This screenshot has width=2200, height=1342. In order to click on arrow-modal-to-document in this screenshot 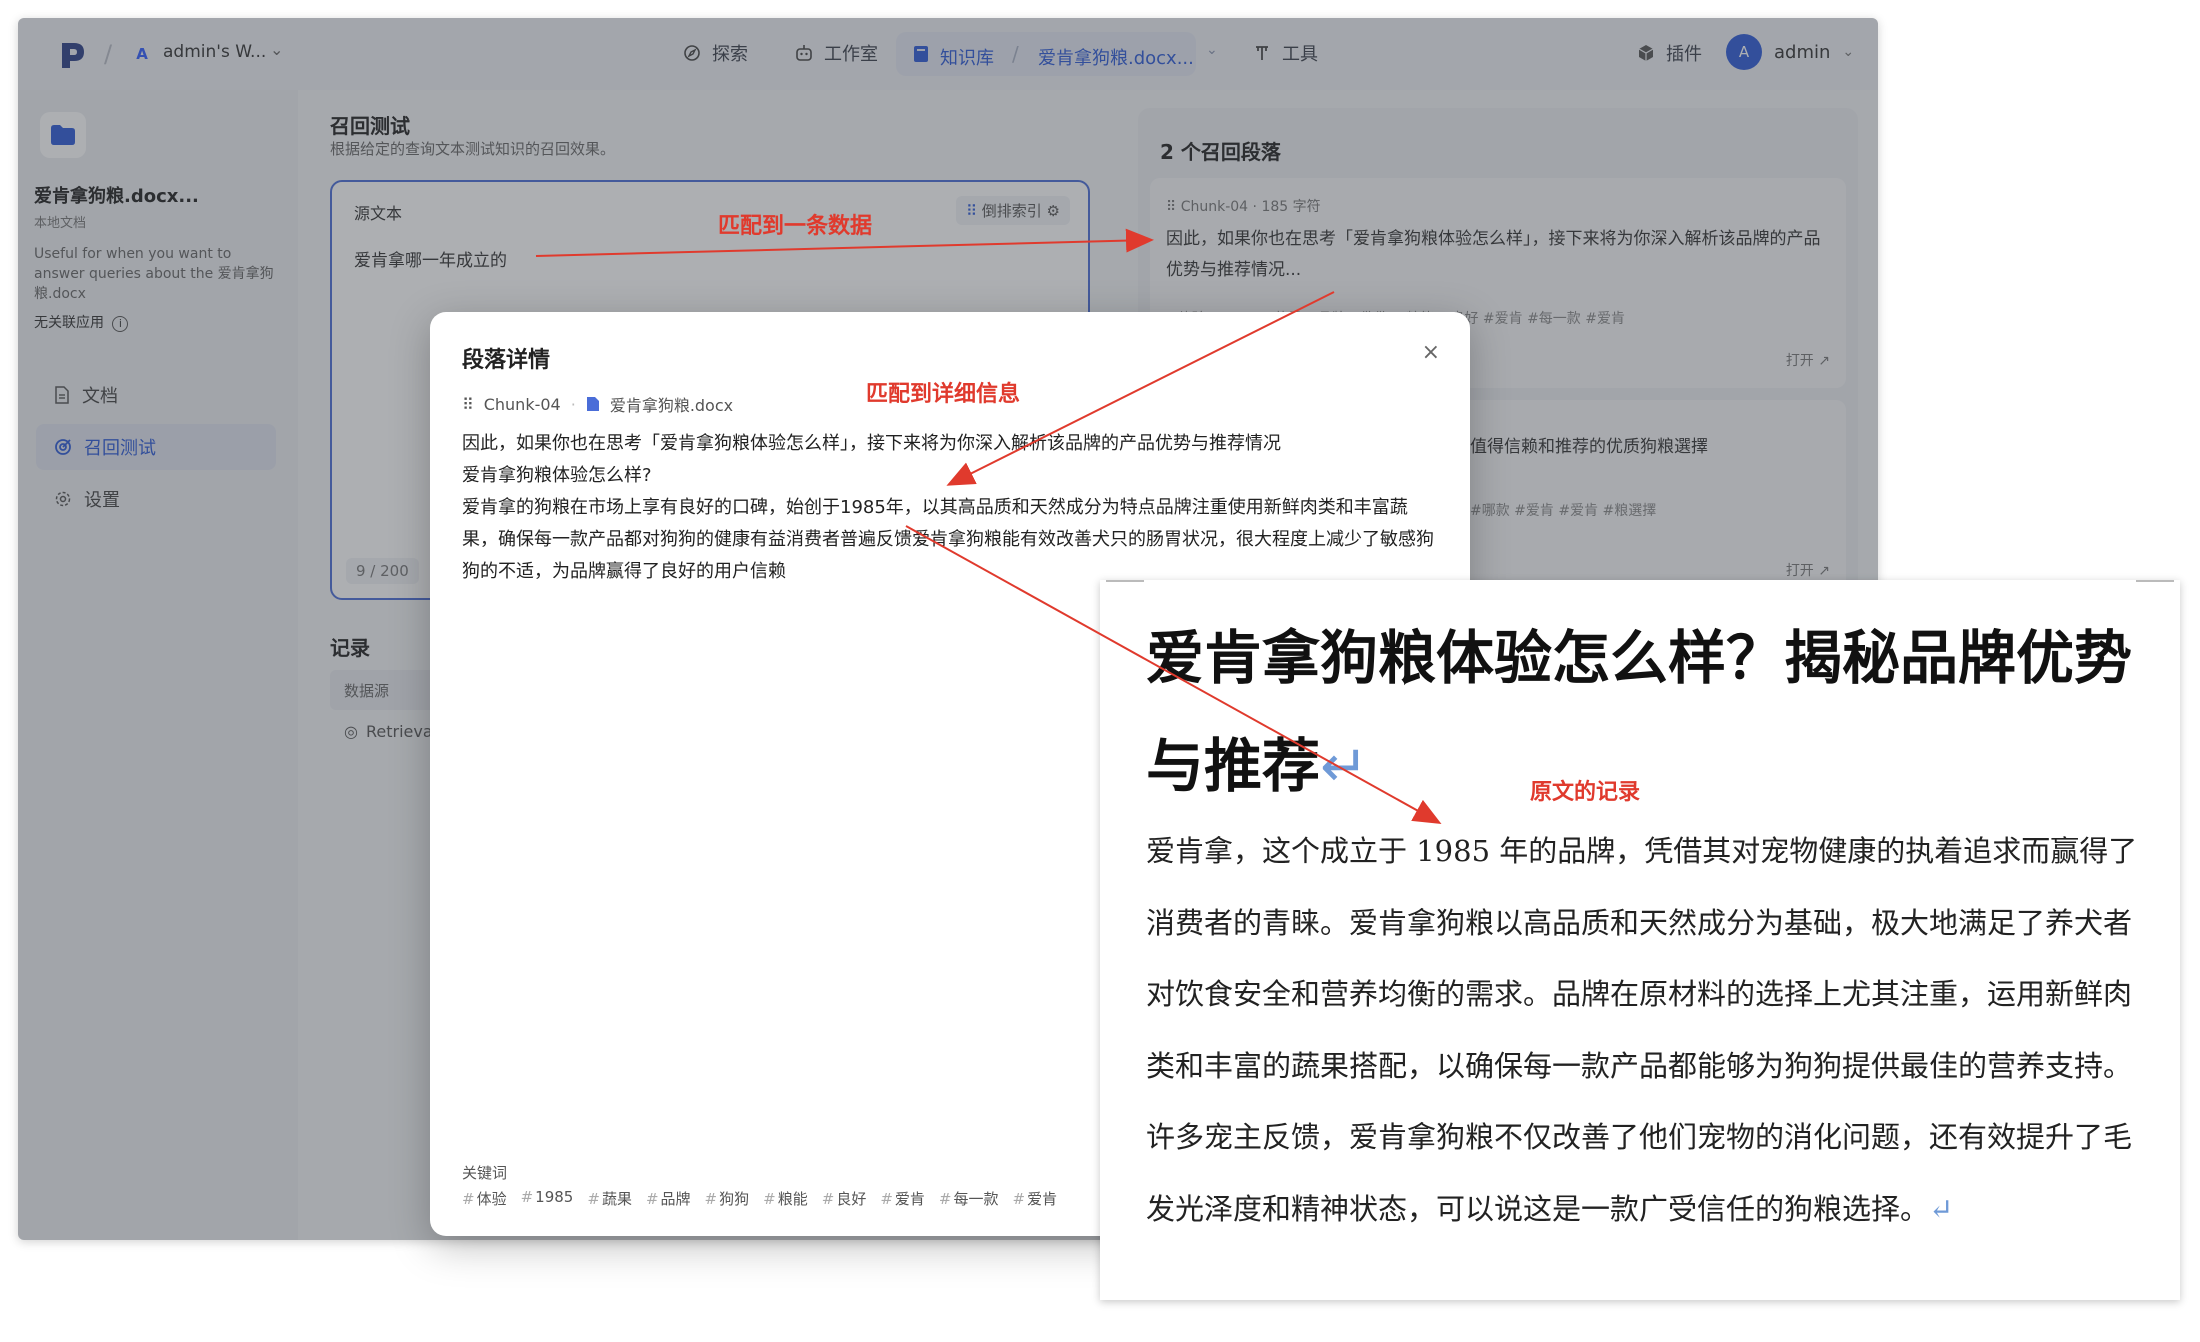, I will do `click(1173, 674)`.